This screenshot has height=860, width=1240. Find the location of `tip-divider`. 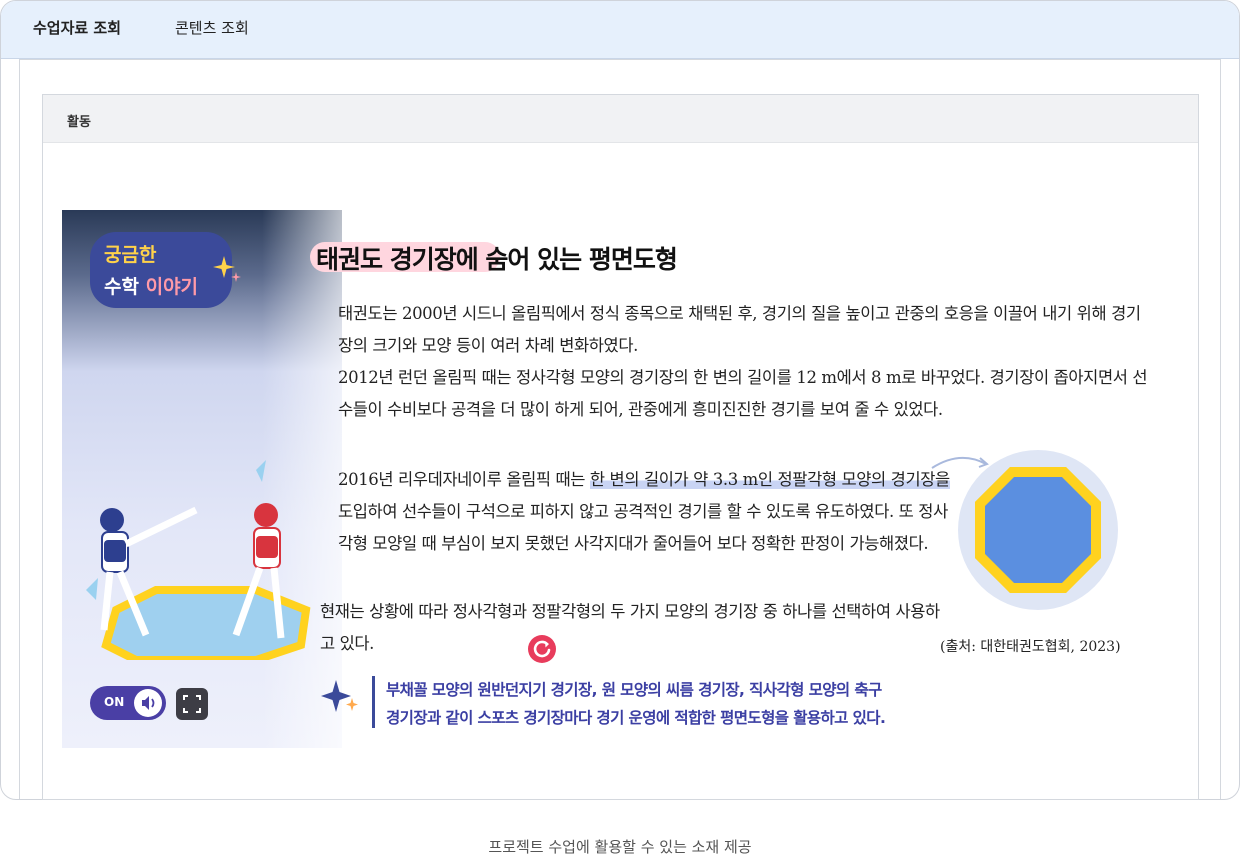

tip-divider is located at coordinates (373, 702).